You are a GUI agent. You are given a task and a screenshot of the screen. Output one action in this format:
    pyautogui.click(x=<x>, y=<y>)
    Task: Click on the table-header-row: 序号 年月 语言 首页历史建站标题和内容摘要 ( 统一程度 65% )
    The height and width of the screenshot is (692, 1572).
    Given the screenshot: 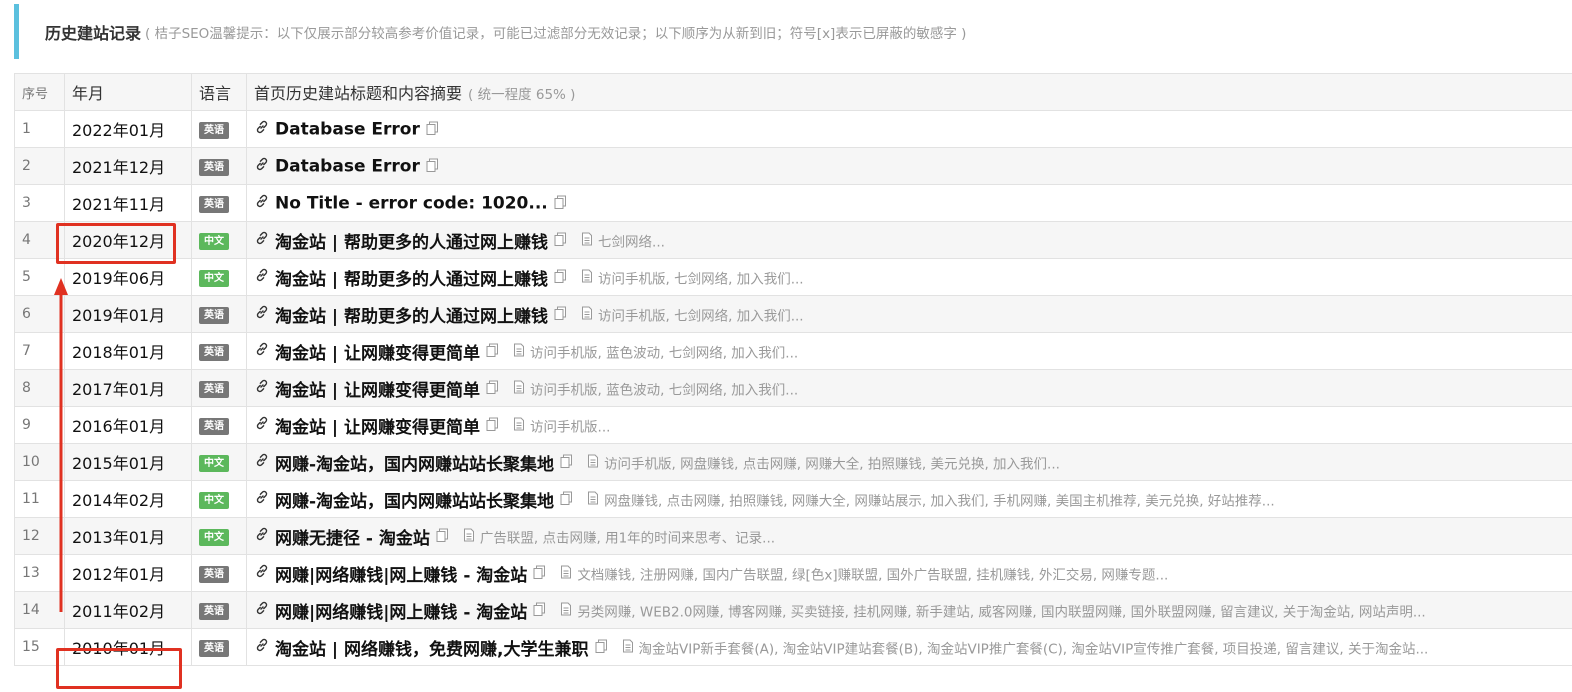 What is the action you would take?
    pyautogui.click(x=793, y=92)
    